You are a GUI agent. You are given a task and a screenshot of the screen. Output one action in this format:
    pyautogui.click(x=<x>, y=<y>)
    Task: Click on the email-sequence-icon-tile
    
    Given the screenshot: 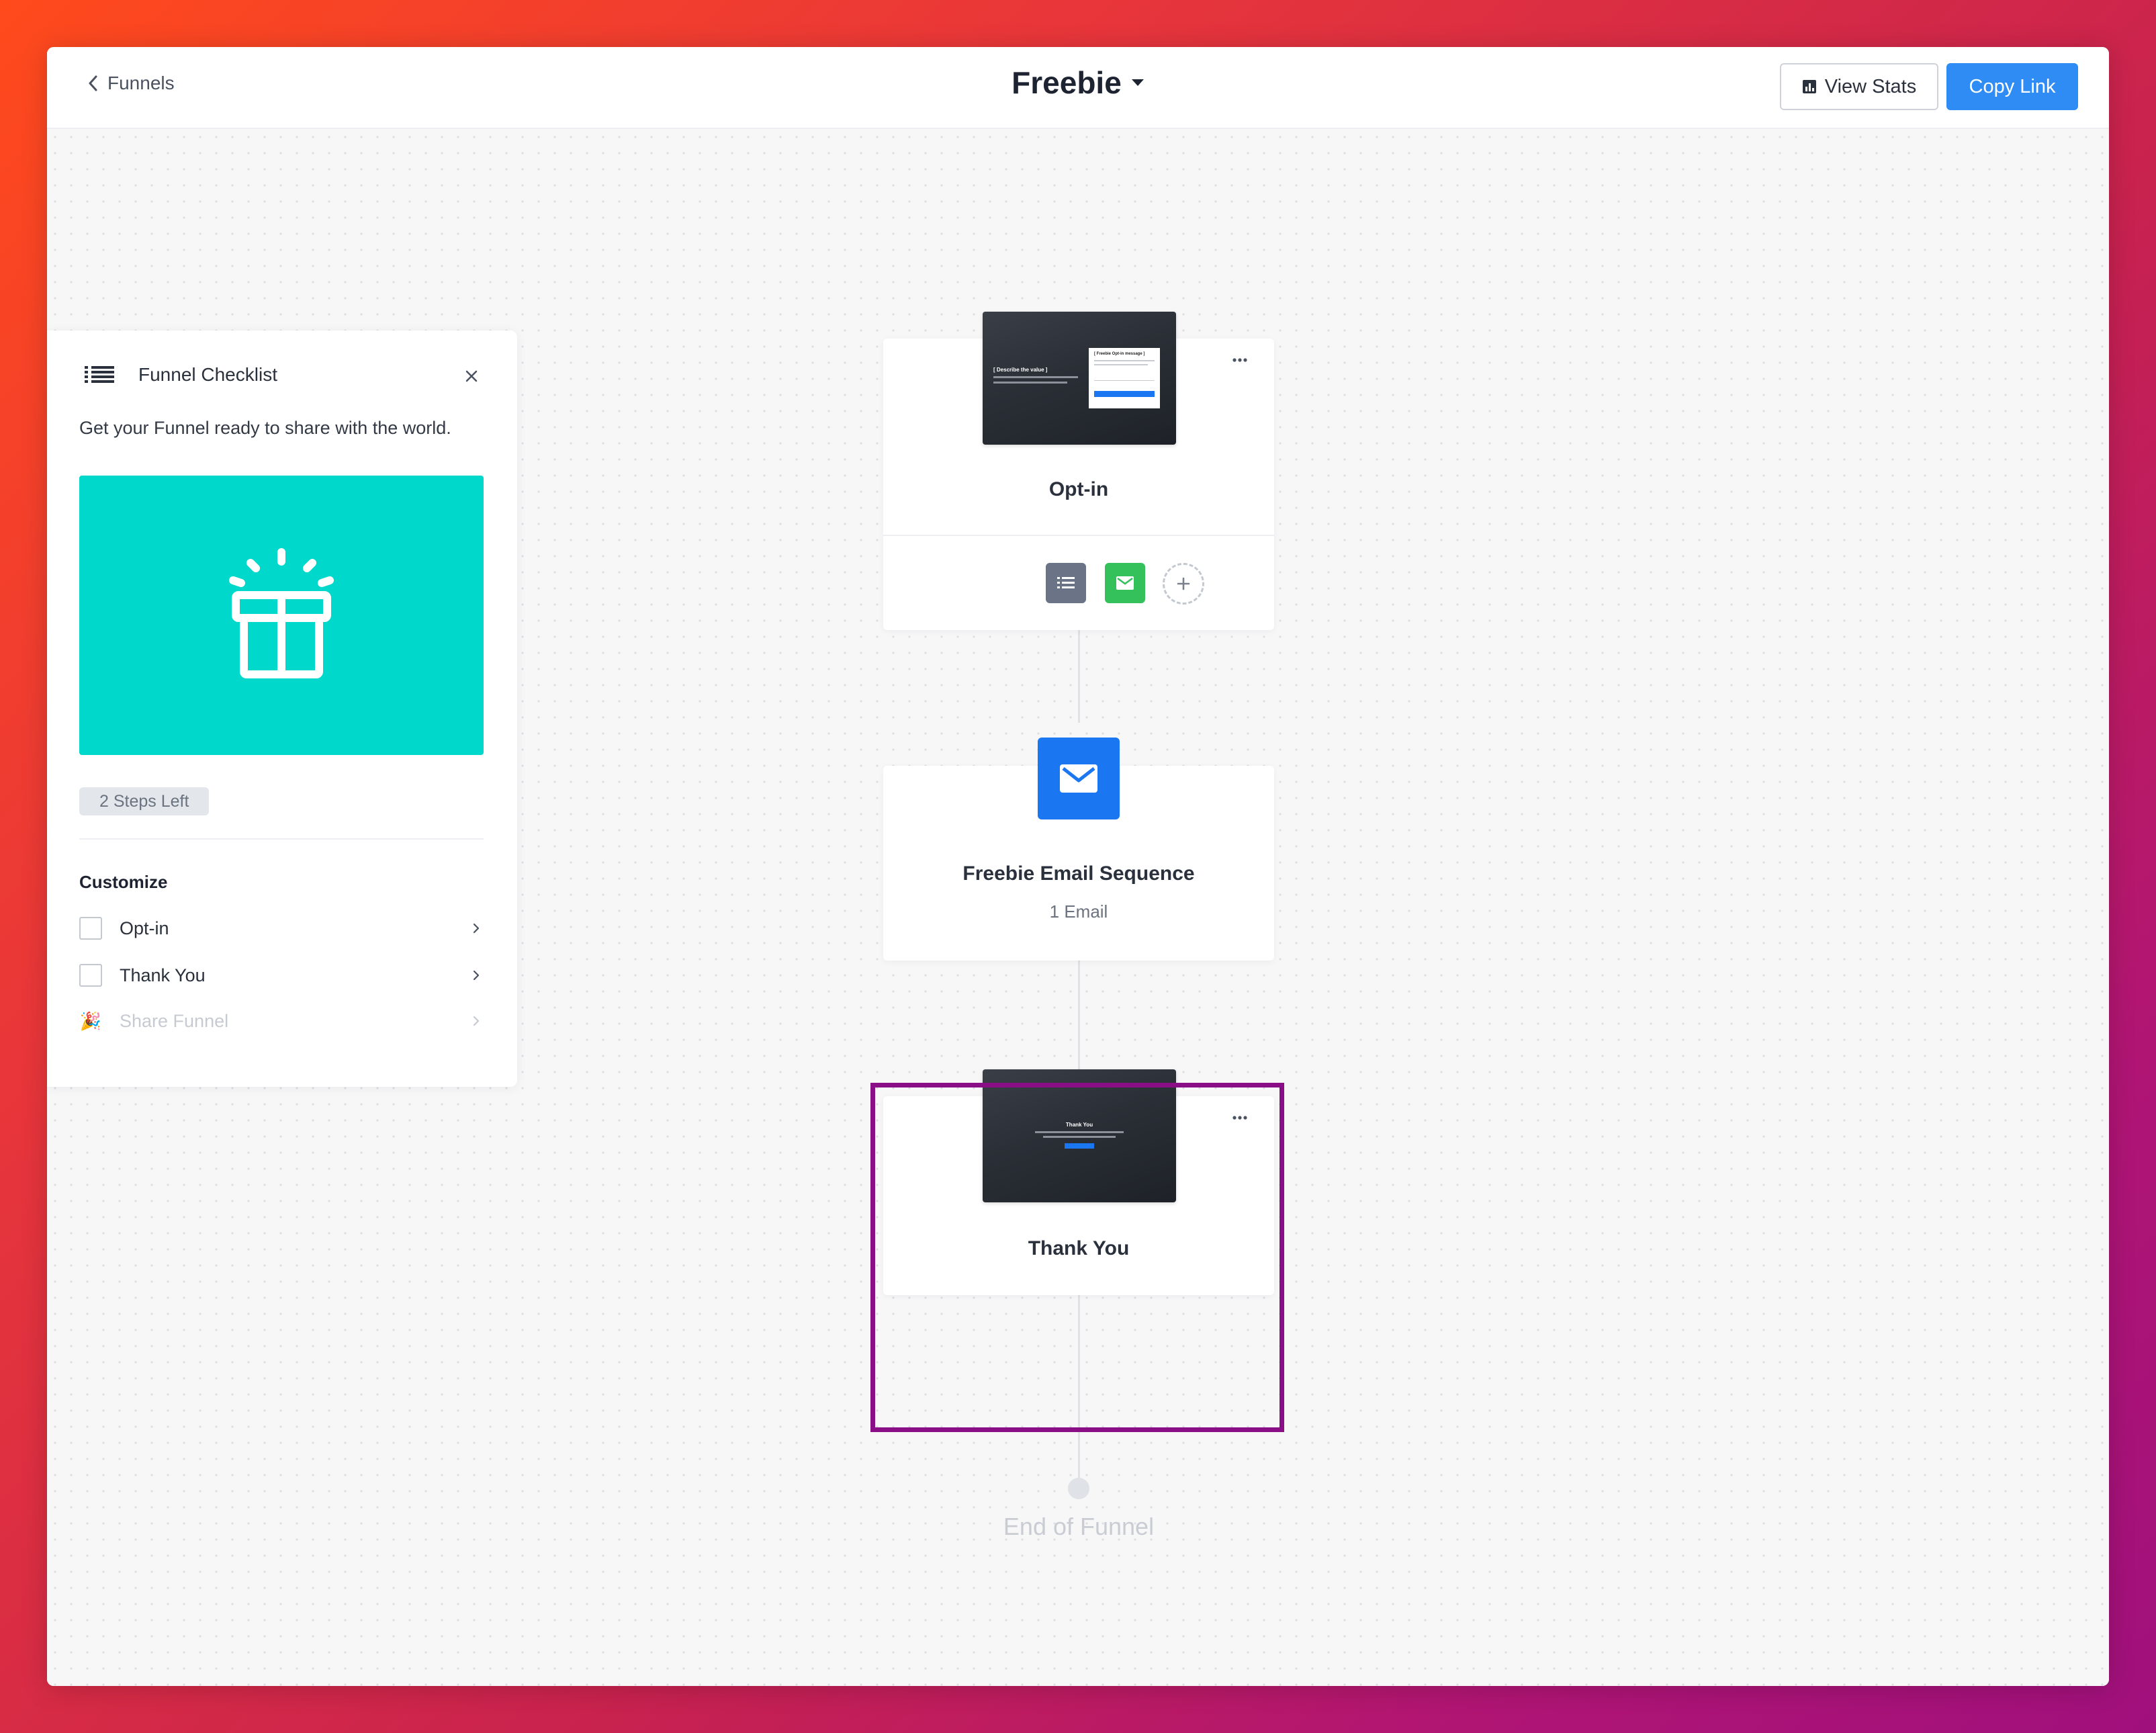 What is the action you would take?
    pyautogui.click(x=1079, y=778)
    